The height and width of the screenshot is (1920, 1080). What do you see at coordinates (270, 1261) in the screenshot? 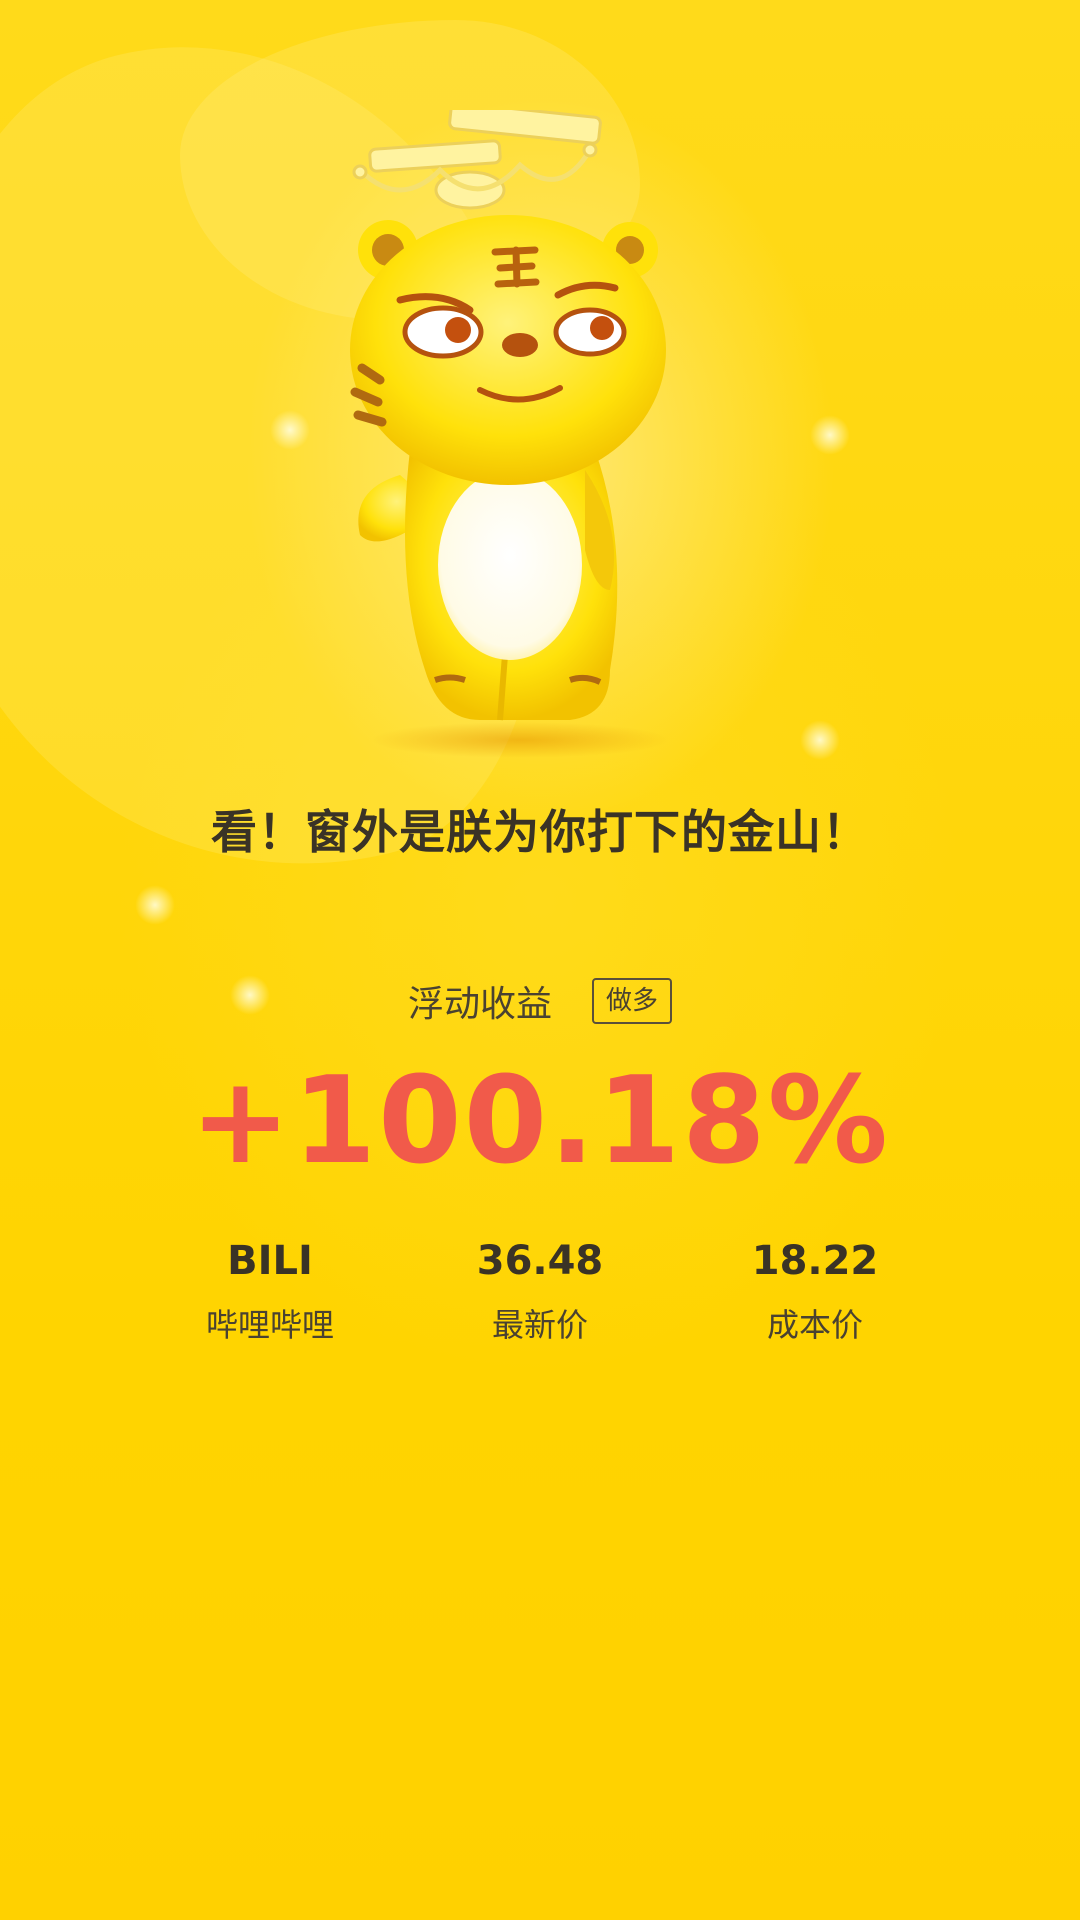
I see `stock-symbol: BILI` at bounding box center [270, 1261].